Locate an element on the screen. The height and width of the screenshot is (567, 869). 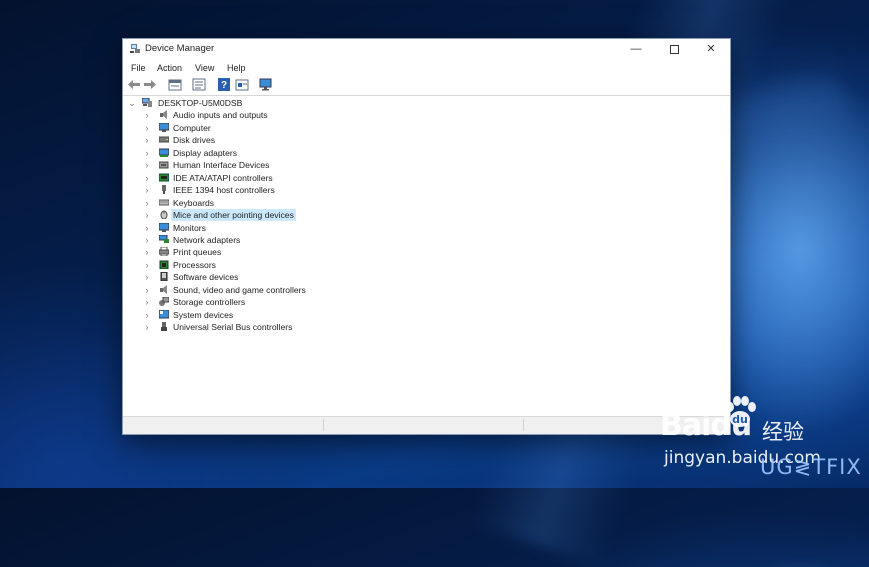
tree-root-label: DESKTOP-U5M0DSB is located at coordinates (200, 103).